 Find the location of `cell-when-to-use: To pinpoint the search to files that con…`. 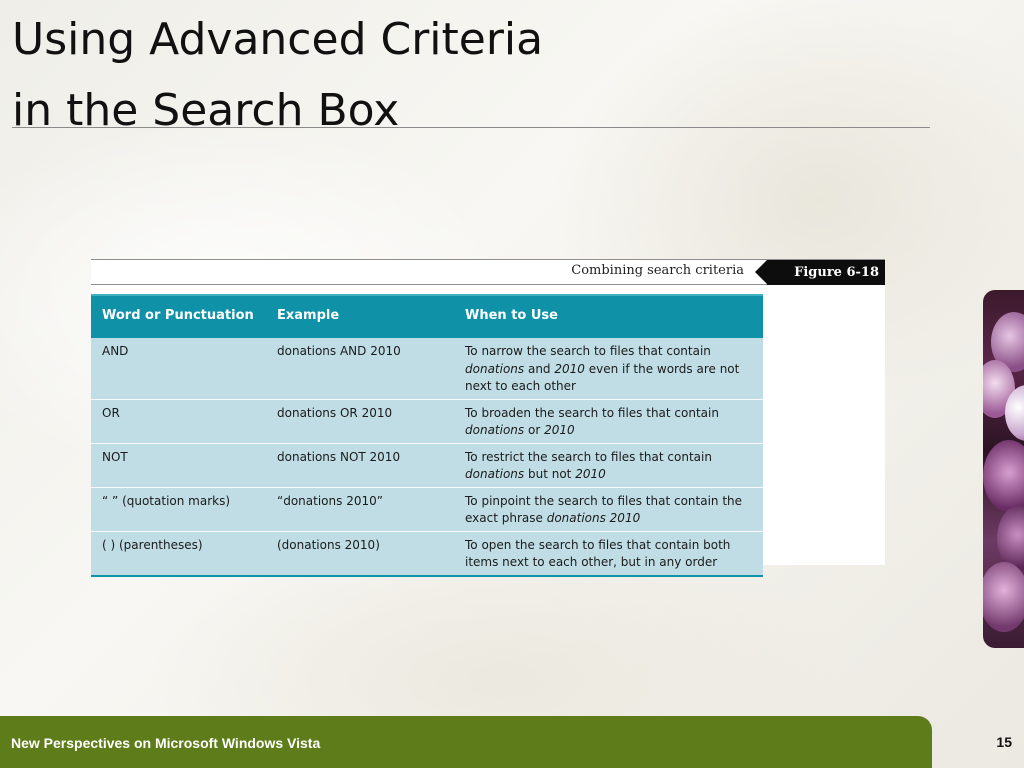

cell-when-to-use: To pinpoint the search to files that con… is located at coordinates (608, 509).